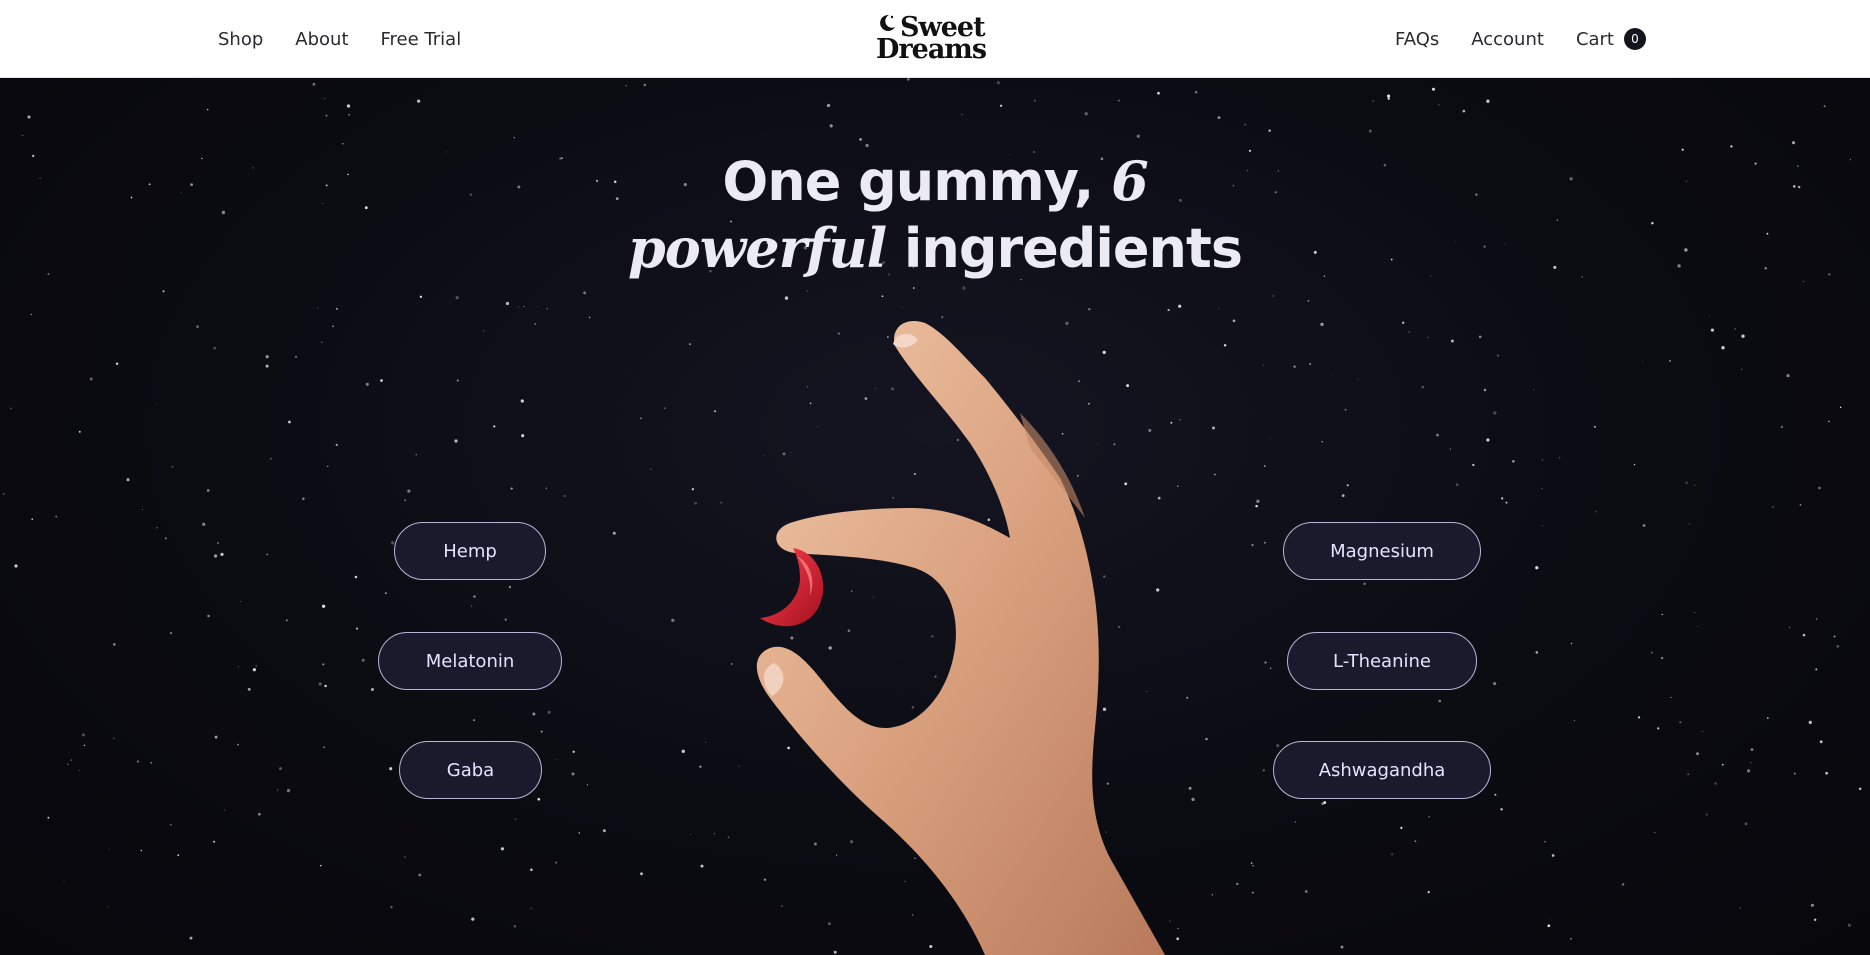  What do you see at coordinates (1382, 551) in the screenshot?
I see `ingredient-pill-magnesium: Magnesium` at bounding box center [1382, 551].